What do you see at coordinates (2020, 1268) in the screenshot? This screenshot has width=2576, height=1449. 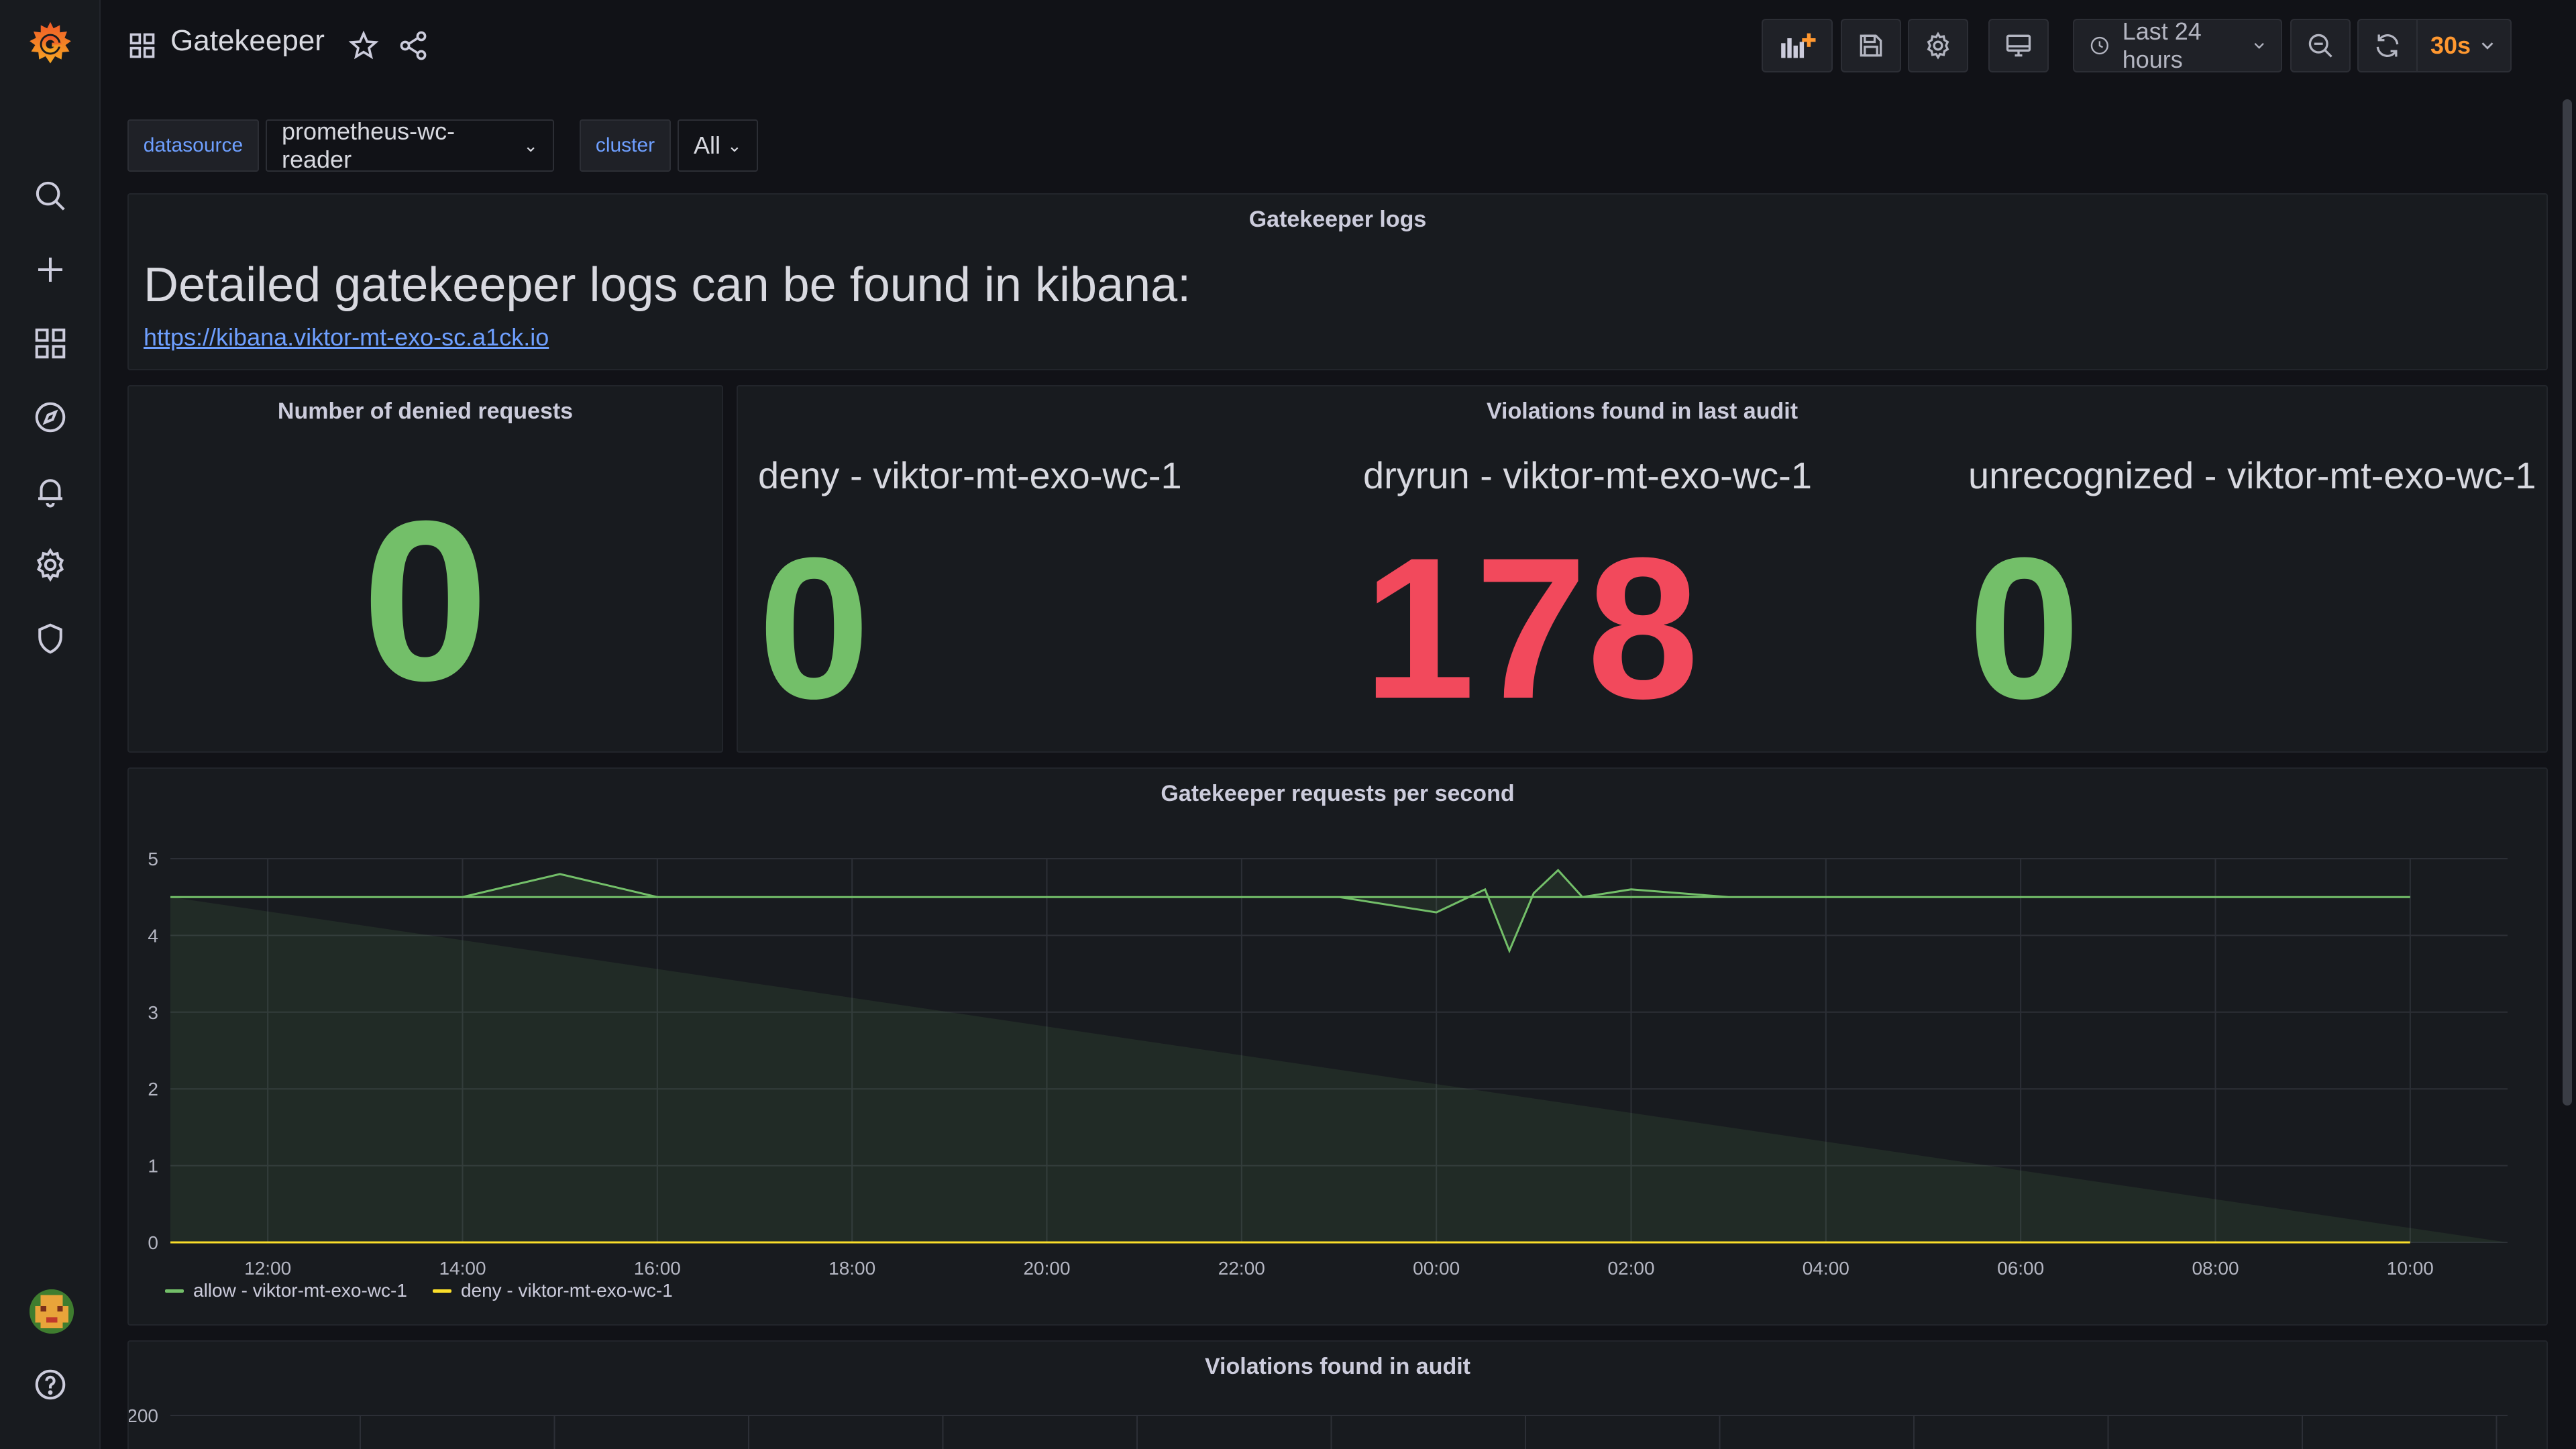 I see `x-tick-label: 06:00` at bounding box center [2020, 1268].